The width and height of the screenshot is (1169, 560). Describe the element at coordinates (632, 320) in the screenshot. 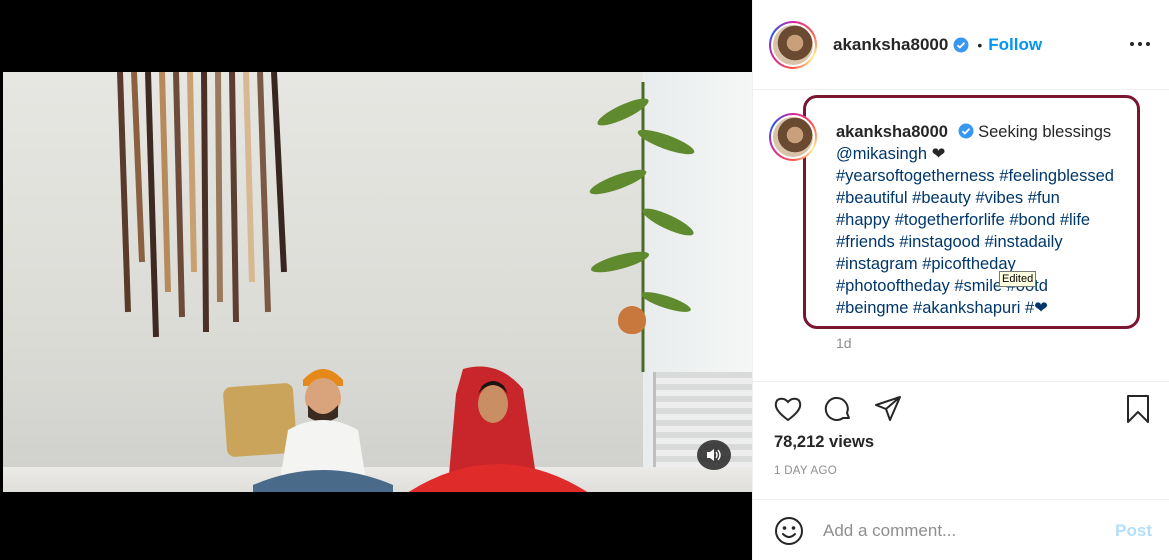

I see `lamp-image` at that location.